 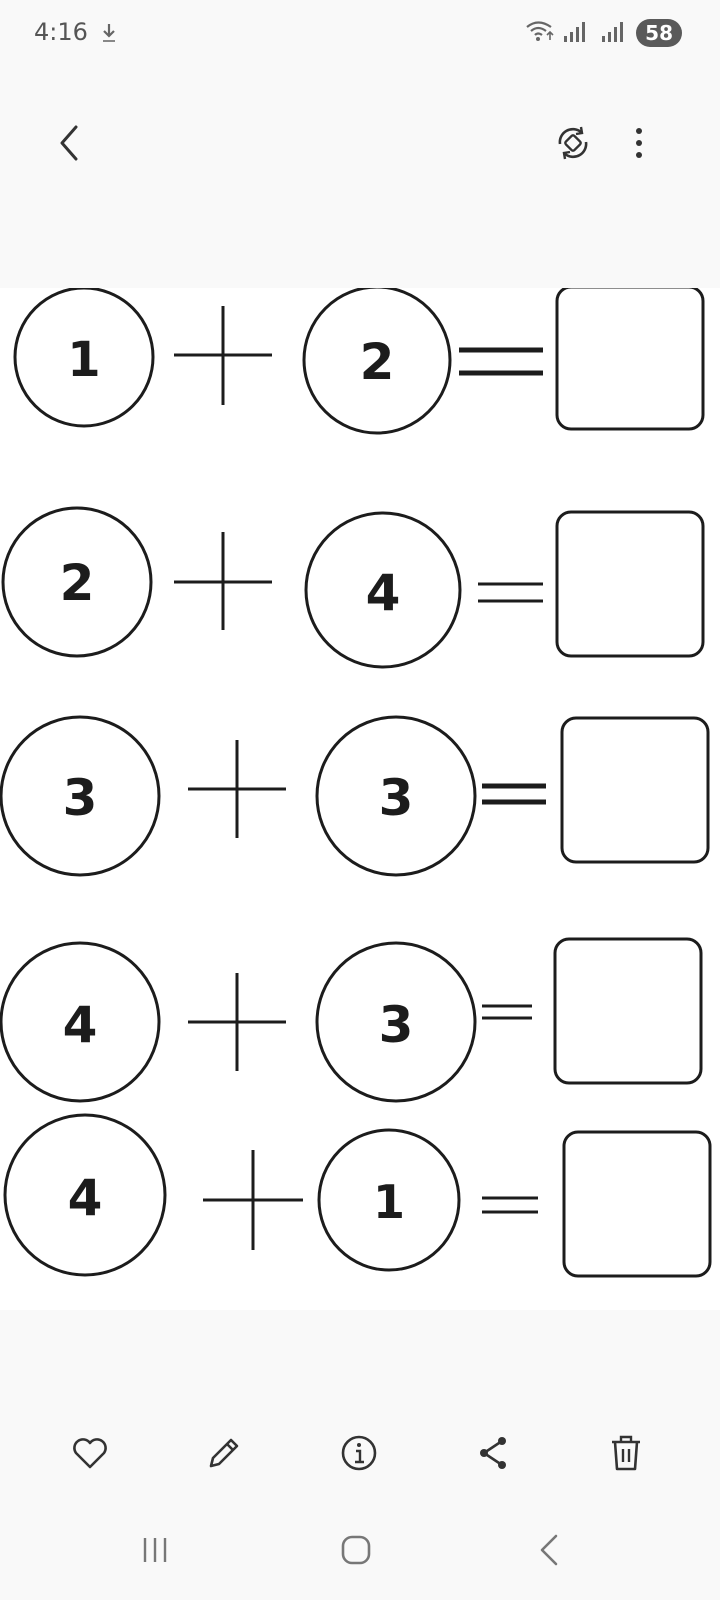 I want to click on chevron-left-icon, so click(x=69, y=145).